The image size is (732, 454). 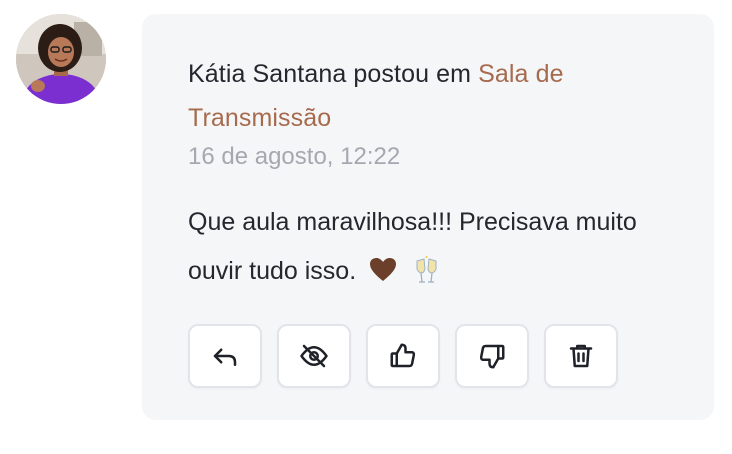 I want to click on avatar, so click(x=61, y=59).